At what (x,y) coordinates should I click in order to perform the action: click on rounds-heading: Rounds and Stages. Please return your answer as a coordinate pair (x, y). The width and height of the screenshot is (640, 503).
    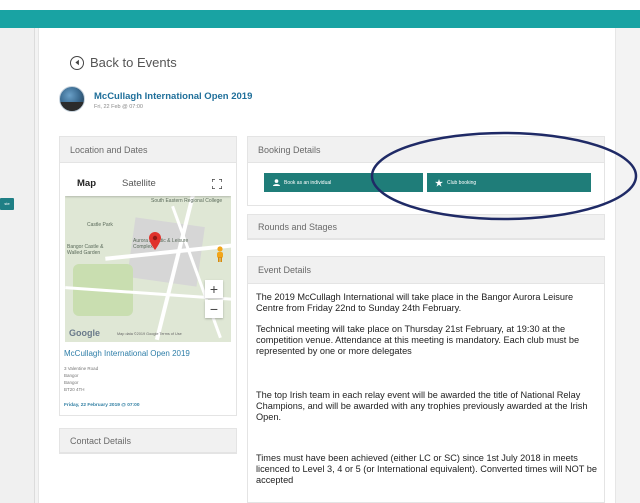
    Looking at the image, I should click on (426, 227).